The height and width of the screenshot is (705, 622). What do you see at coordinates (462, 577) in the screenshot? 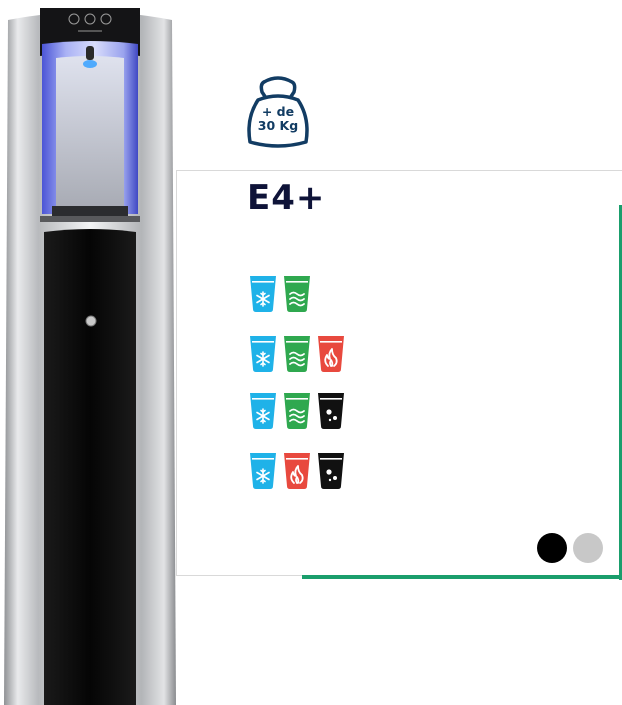
I see `card-accent-bottom` at bounding box center [462, 577].